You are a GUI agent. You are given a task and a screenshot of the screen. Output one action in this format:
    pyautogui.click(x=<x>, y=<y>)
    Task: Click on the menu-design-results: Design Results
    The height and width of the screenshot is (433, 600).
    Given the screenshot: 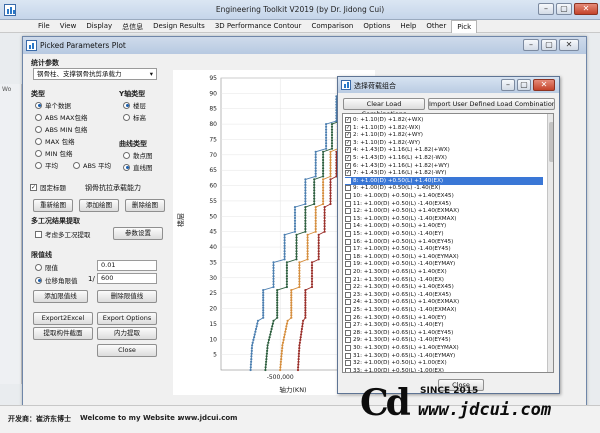 What is the action you would take?
    pyautogui.click(x=179, y=26)
    